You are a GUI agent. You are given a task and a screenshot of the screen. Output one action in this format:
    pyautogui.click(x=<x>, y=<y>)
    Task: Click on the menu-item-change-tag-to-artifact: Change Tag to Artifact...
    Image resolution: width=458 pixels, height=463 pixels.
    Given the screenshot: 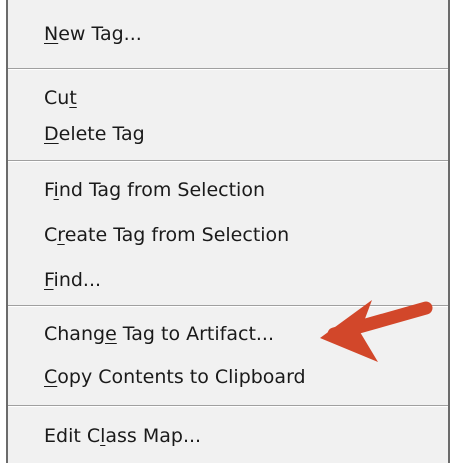 What is the action you would take?
    pyautogui.click(x=159, y=334)
    